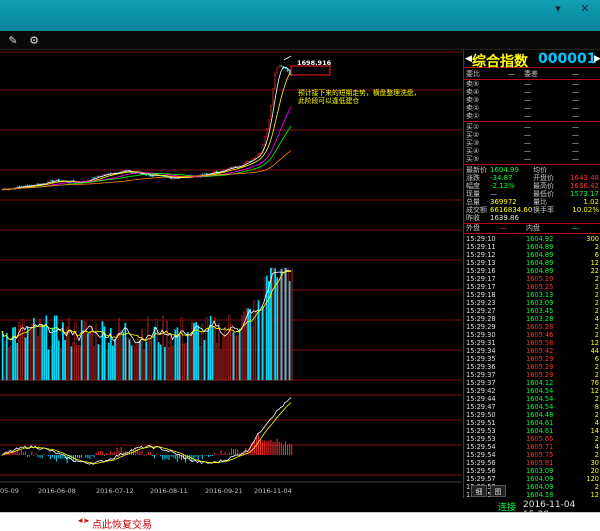 This screenshot has width=600, height=531. What do you see at coordinates (473, 127) in the screenshot?
I see `bid-label: 买①` at bounding box center [473, 127].